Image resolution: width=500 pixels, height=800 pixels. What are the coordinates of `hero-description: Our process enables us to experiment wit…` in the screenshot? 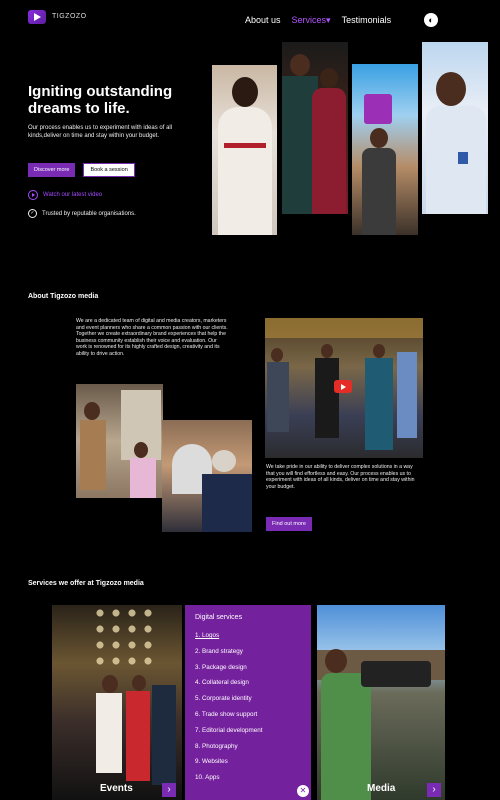 It's located at (100, 132).